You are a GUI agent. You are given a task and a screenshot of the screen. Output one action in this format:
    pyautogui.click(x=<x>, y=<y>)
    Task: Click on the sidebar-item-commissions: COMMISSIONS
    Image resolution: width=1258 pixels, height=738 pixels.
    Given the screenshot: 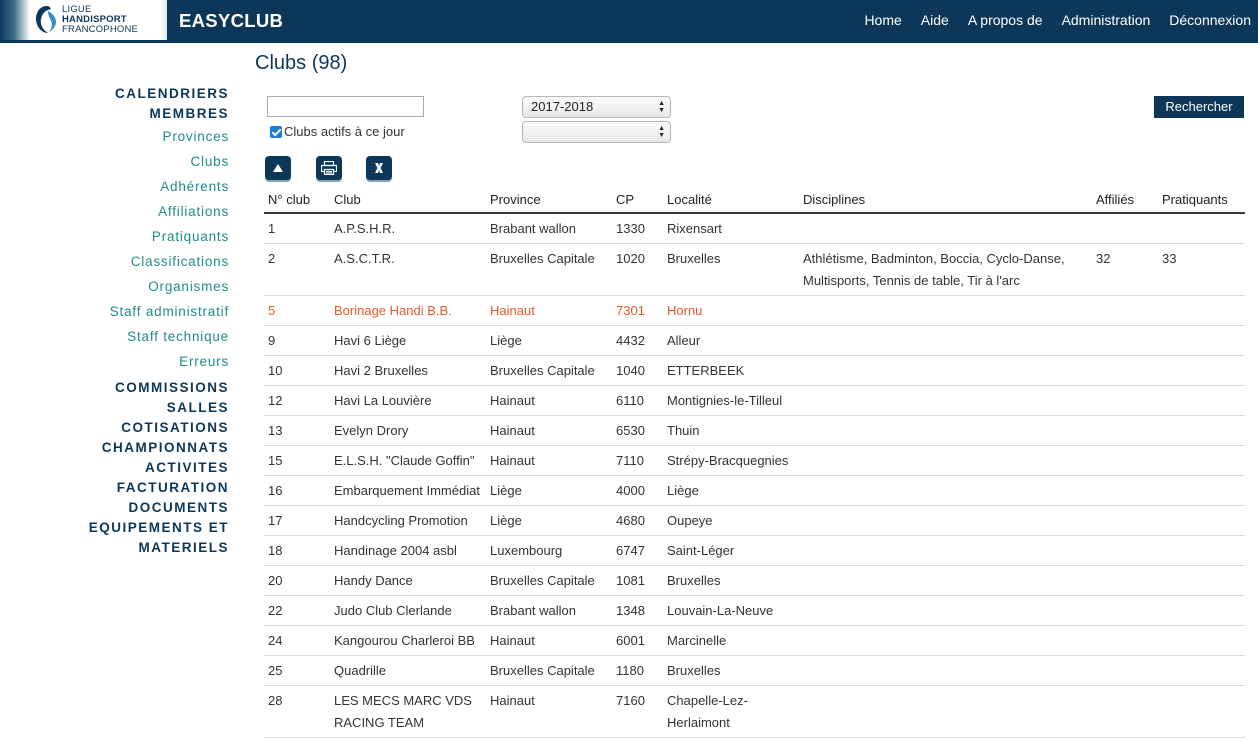 What is the action you would take?
    pyautogui.click(x=114, y=388)
    